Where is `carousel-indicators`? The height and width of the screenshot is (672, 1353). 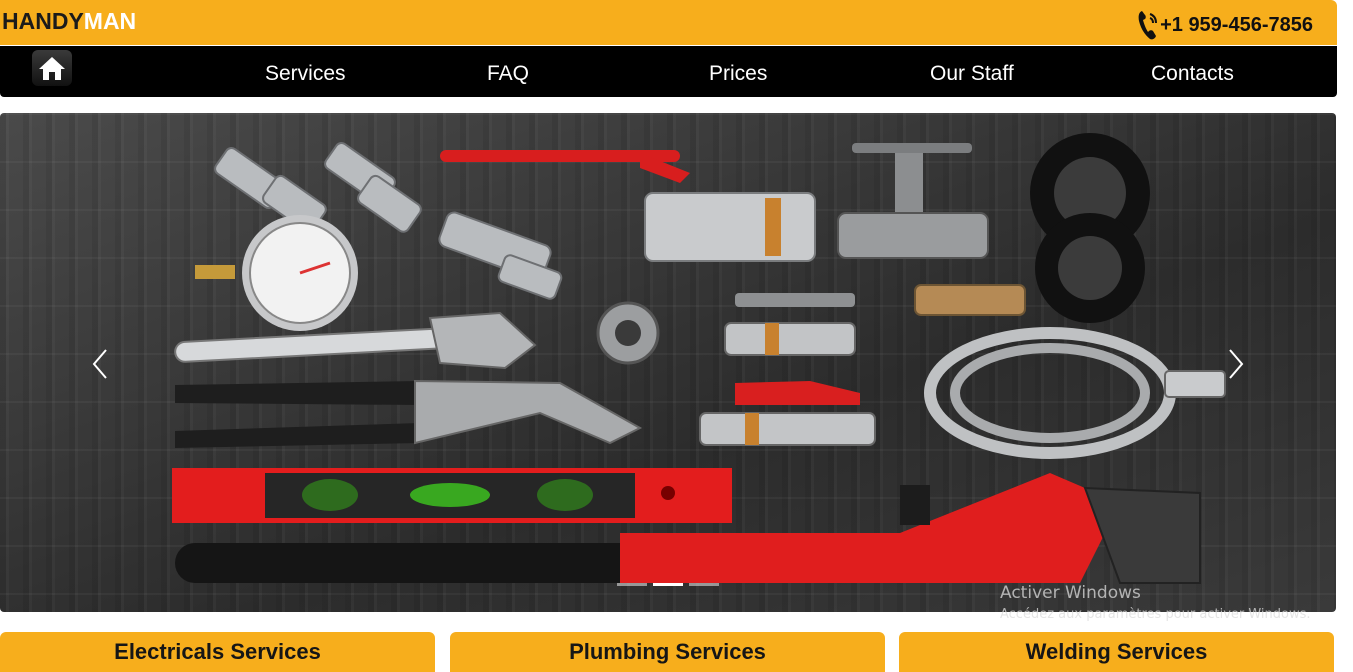
carousel-indicators is located at coordinates (668, 584).